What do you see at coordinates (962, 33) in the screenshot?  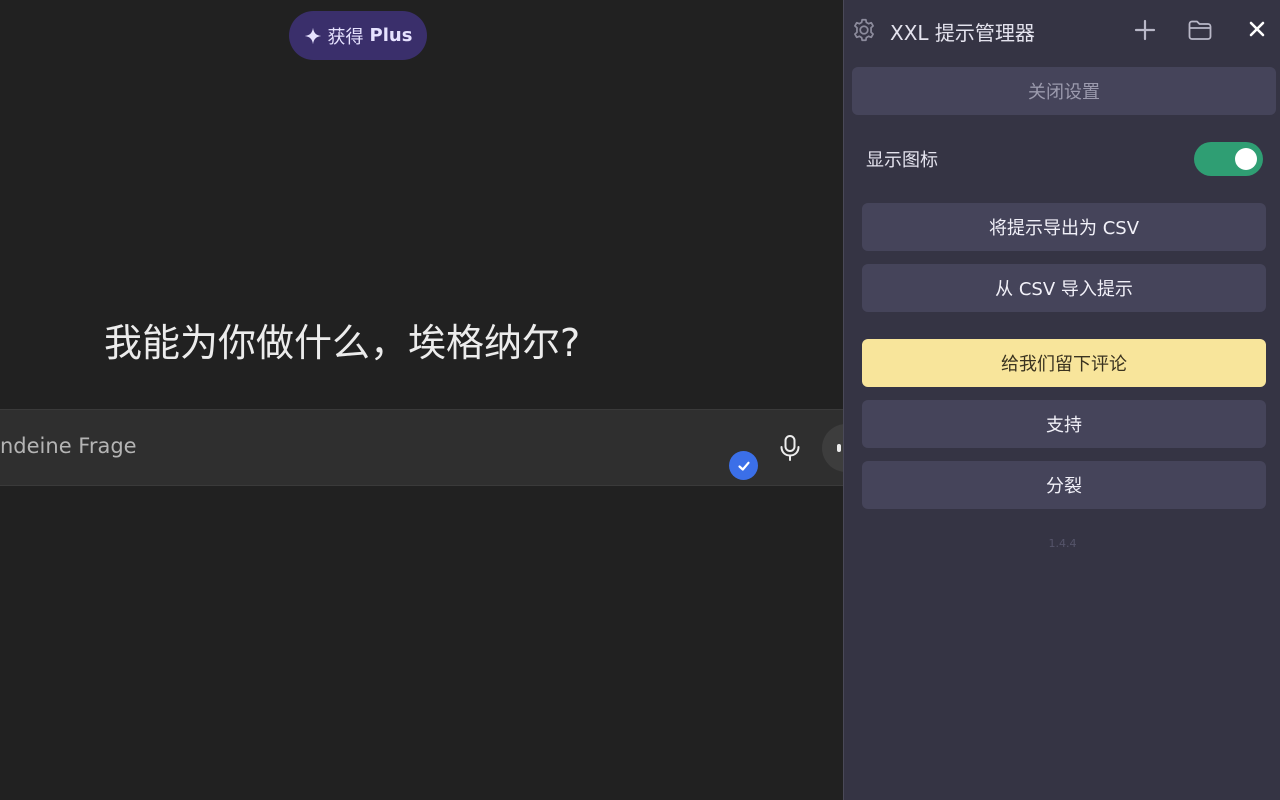 I see `panel-title: XXL 提示管理器` at bounding box center [962, 33].